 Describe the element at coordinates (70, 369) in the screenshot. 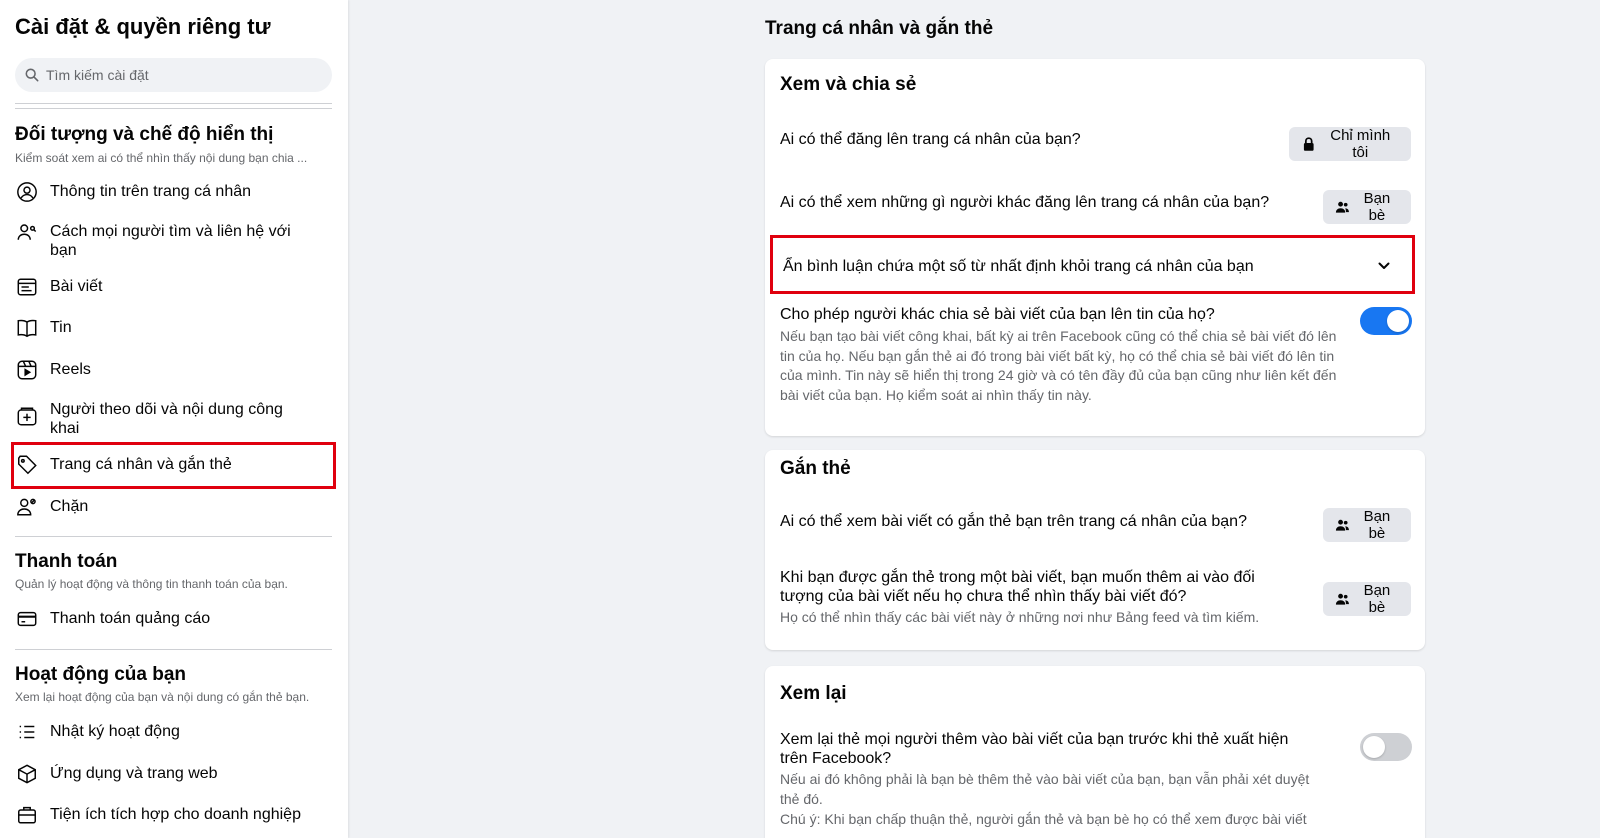

I see `sidebar-item-label: Reels` at that location.